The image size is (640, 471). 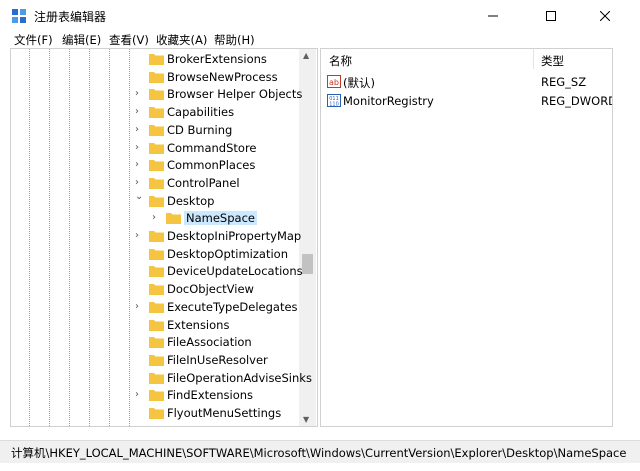 I want to click on menu-help: 帮助(H), so click(x=234, y=40).